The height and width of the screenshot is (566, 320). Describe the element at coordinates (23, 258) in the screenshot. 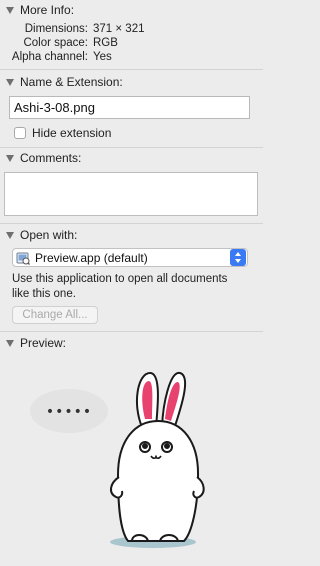

I see `preview-app-icon` at that location.